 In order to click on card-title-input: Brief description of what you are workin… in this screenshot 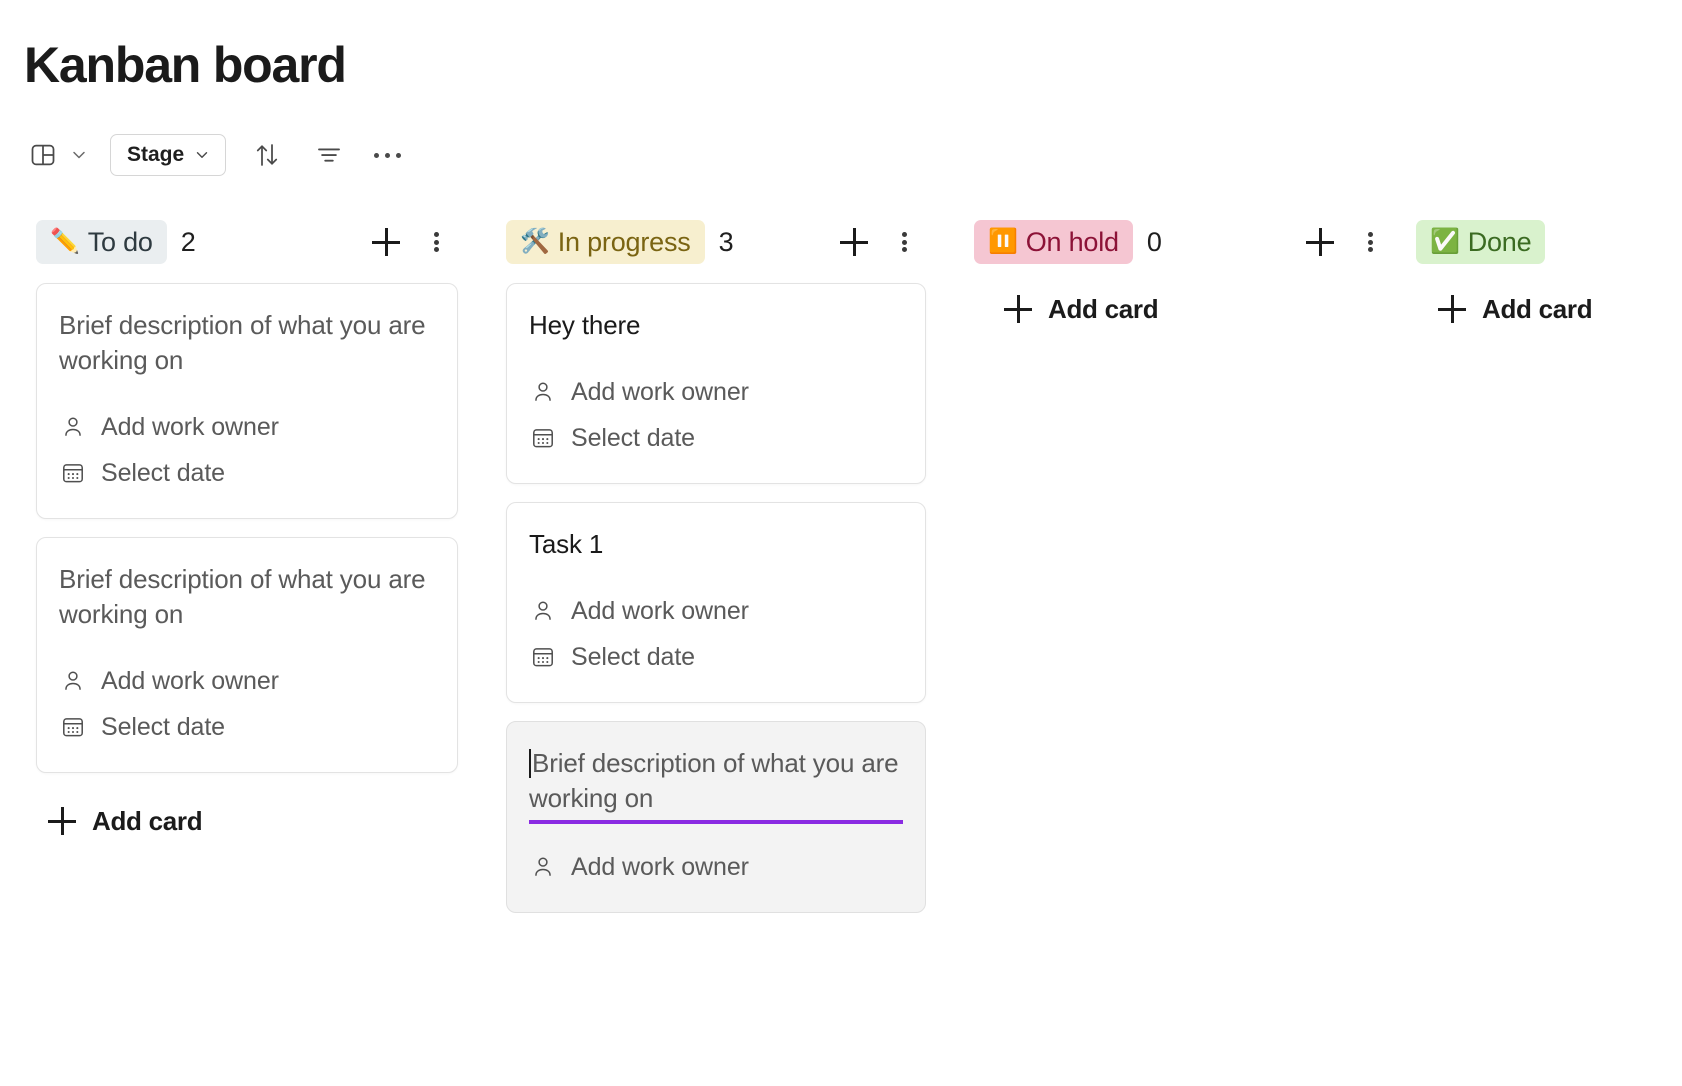, I will do `click(716, 785)`.